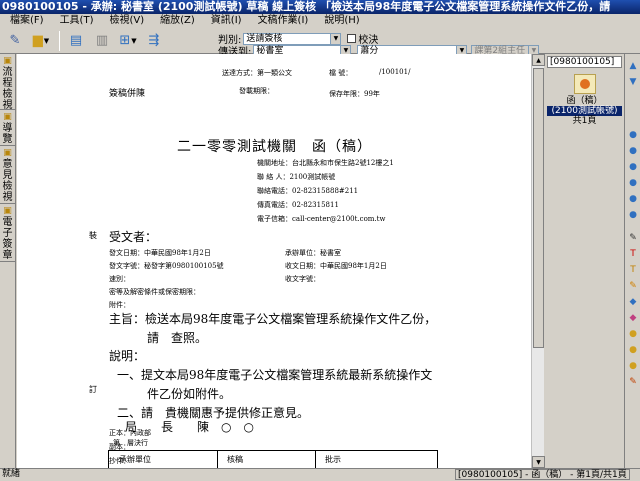 The height and width of the screenshot is (481, 640). I want to click on description-item1-cont: 件乙份如附件。, so click(189, 394).